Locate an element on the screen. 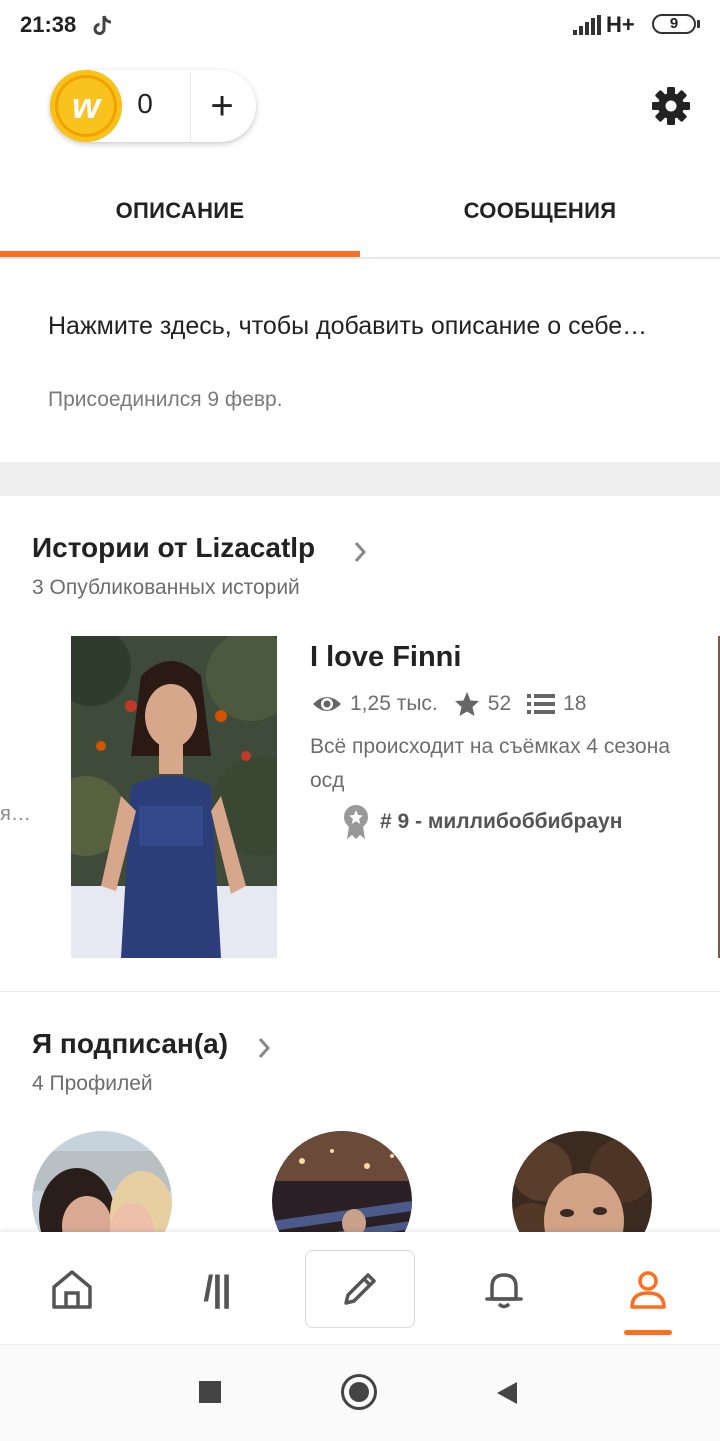  following-count: 4 Профилей is located at coordinates (92, 1083).